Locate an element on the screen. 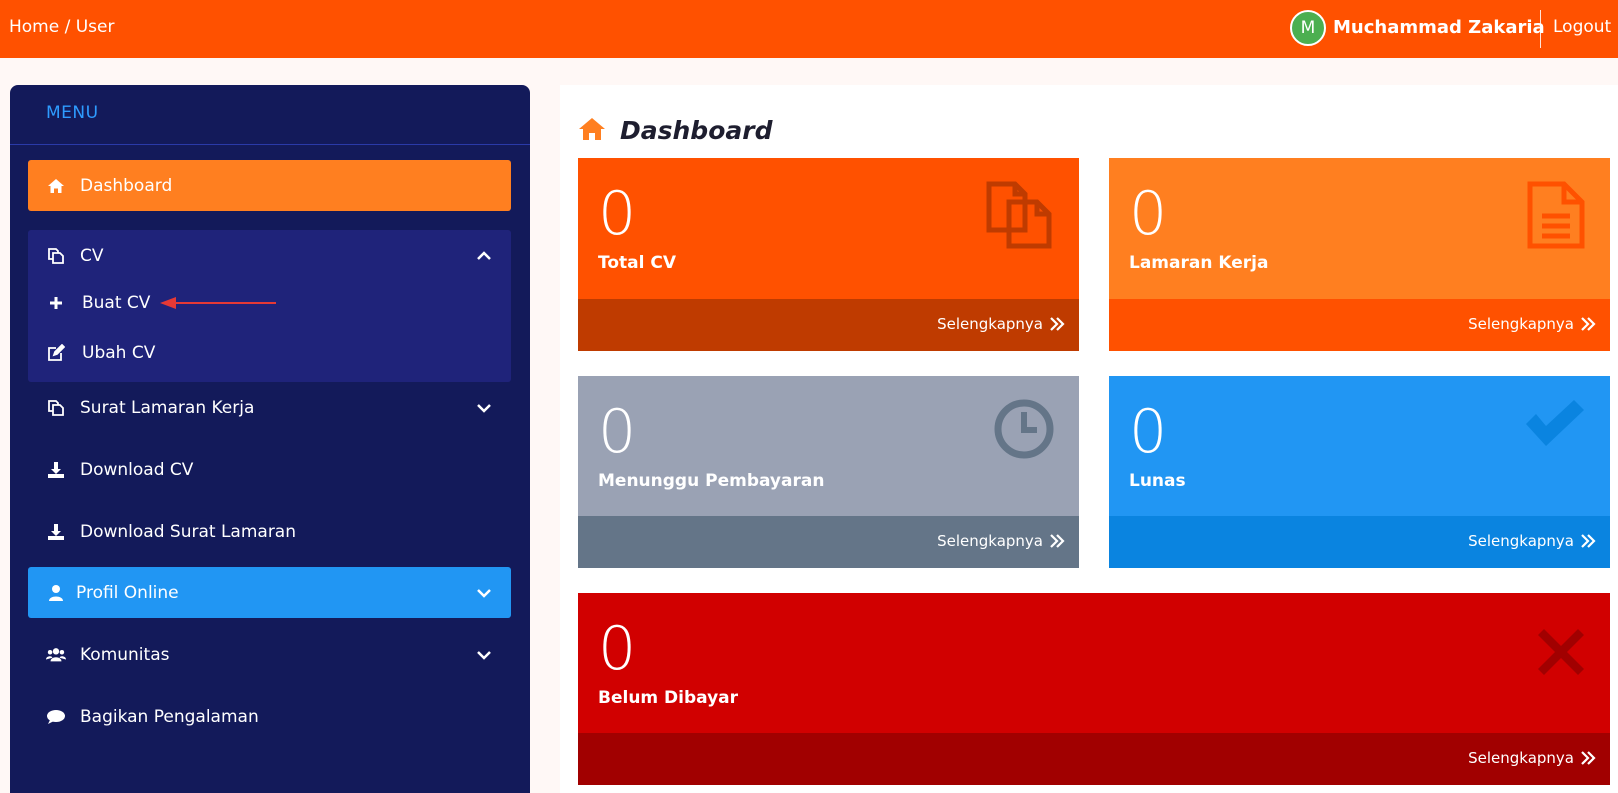 The height and width of the screenshot is (793, 1618). sidebar-item-label: Bagikan Pengalaman is located at coordinates (169, 716).